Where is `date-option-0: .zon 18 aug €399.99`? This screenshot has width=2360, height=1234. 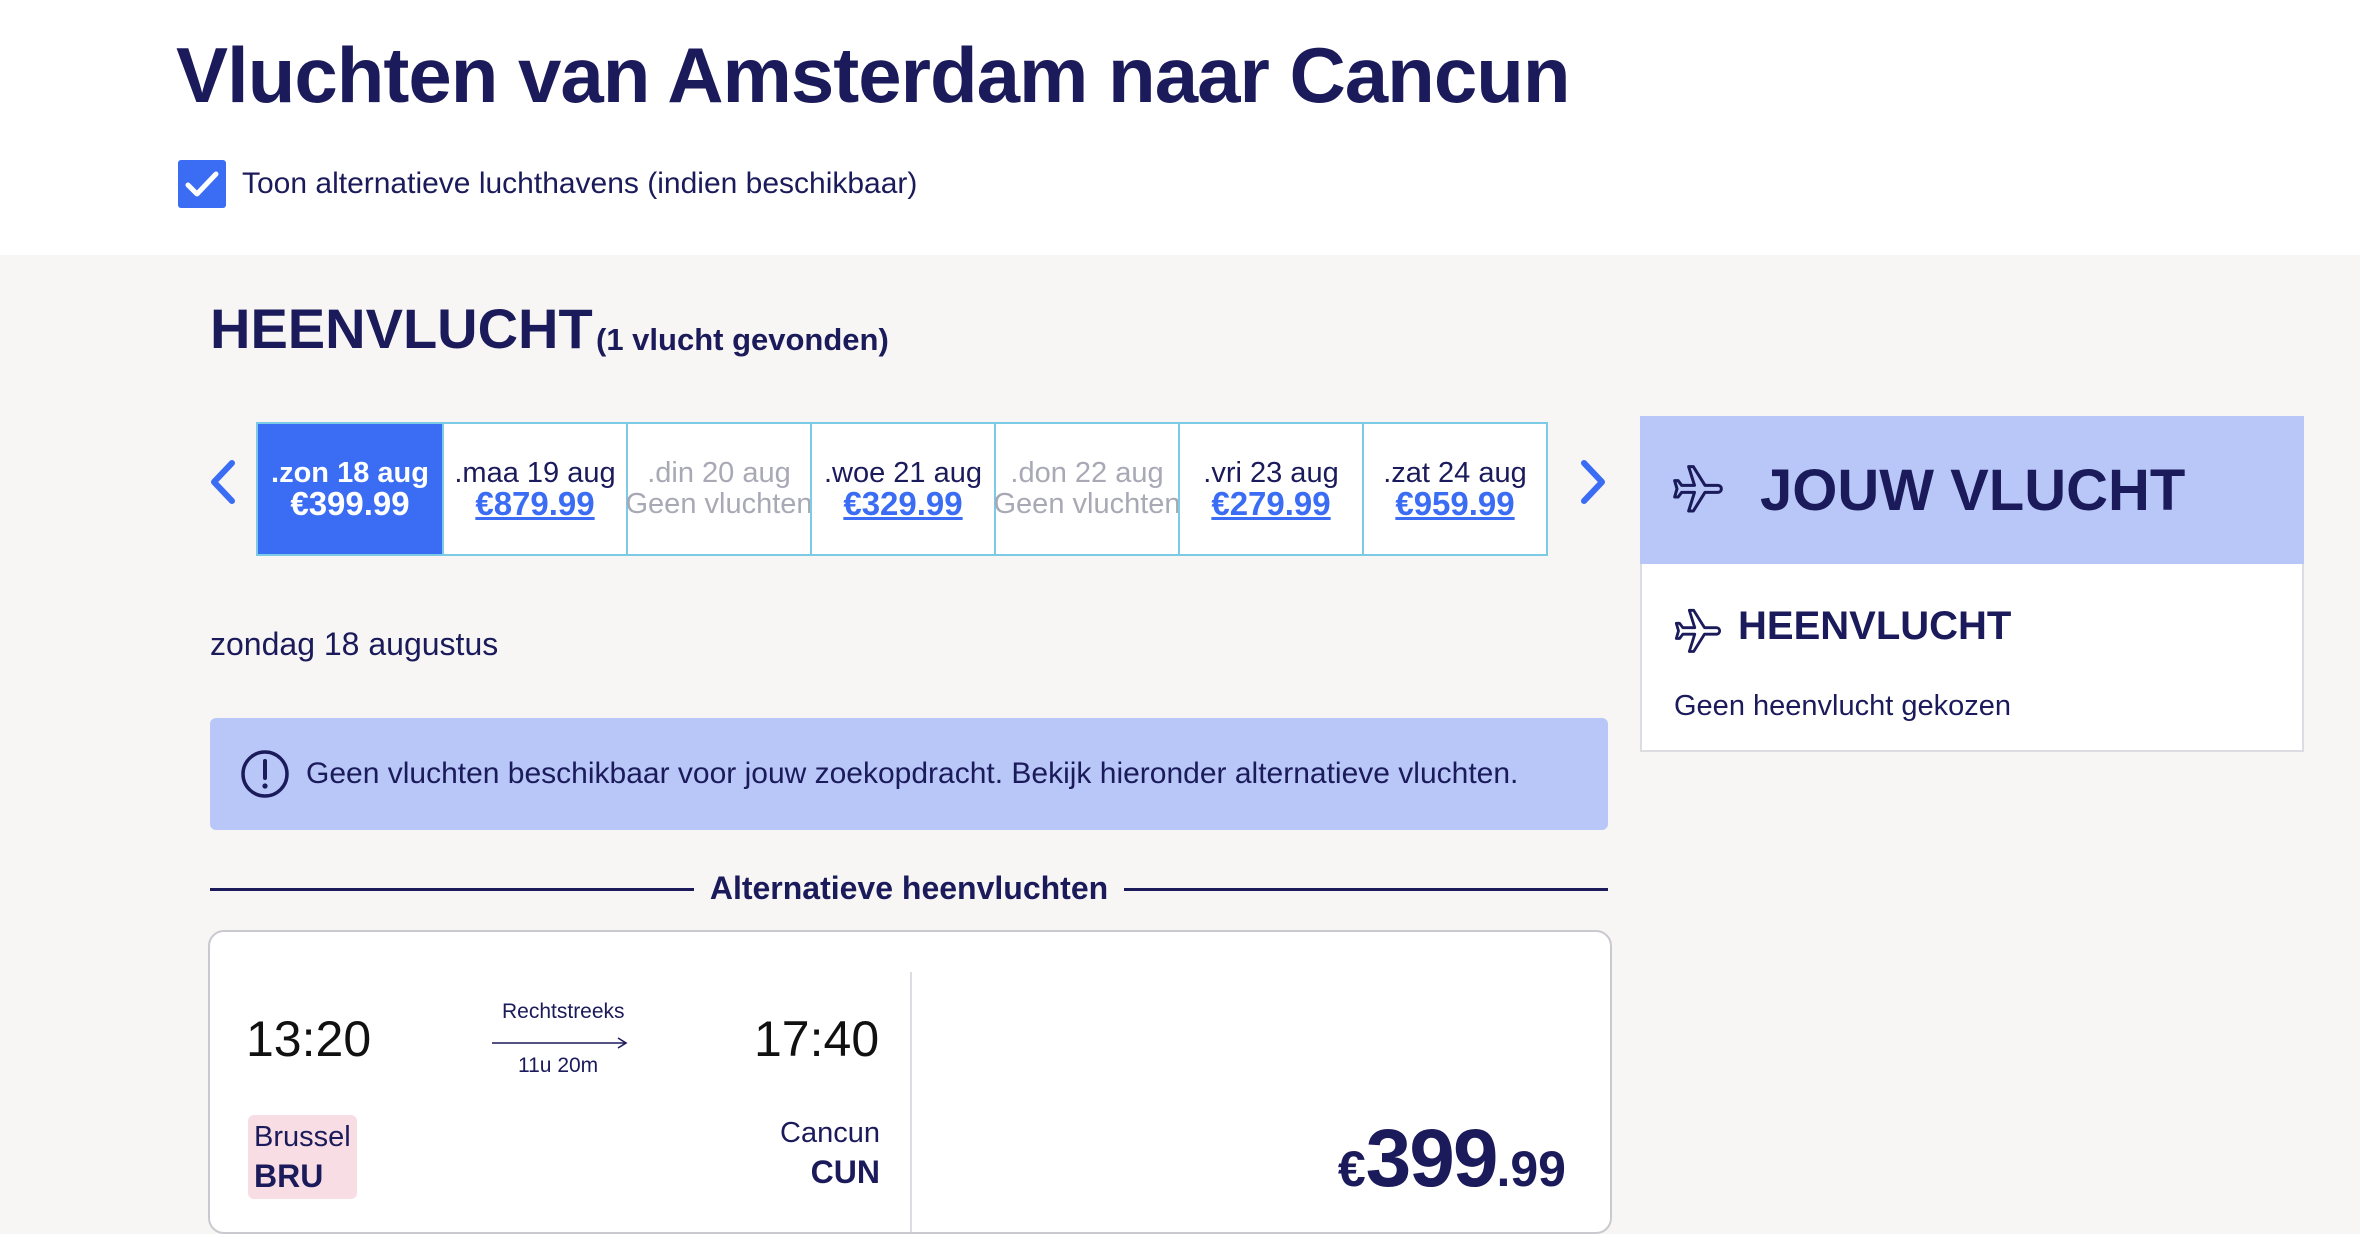
date-option-0: .zon 18 aug €399.99 is located at coordinates (350, 489).